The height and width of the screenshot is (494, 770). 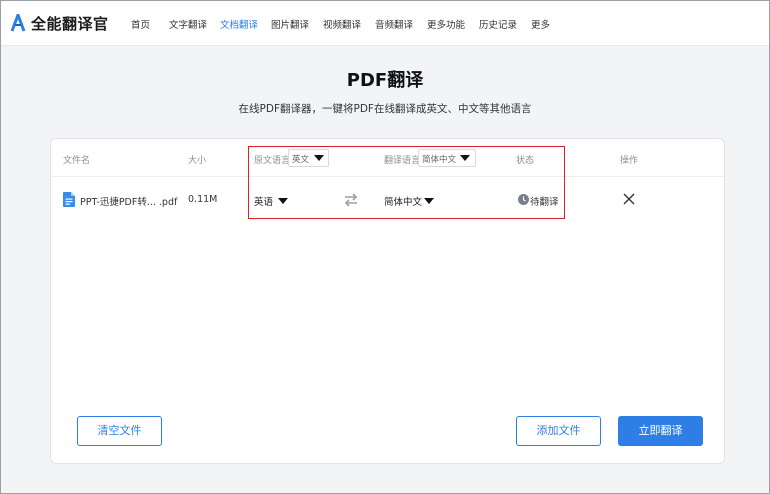 I want to click on header-status: 状态, so click(x=525, y=161).